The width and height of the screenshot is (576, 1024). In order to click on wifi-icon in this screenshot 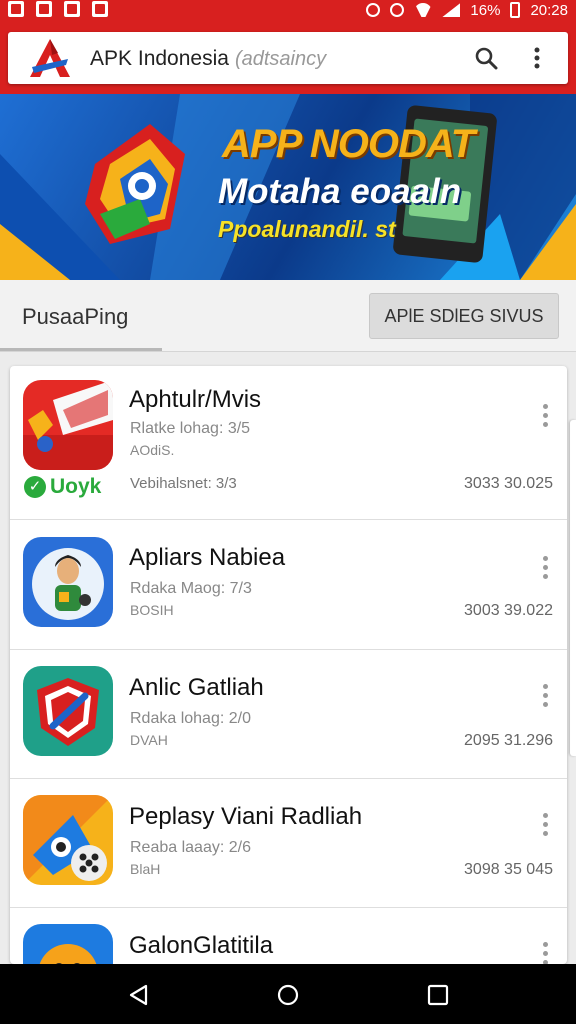, I will do `click(423, 10)`.